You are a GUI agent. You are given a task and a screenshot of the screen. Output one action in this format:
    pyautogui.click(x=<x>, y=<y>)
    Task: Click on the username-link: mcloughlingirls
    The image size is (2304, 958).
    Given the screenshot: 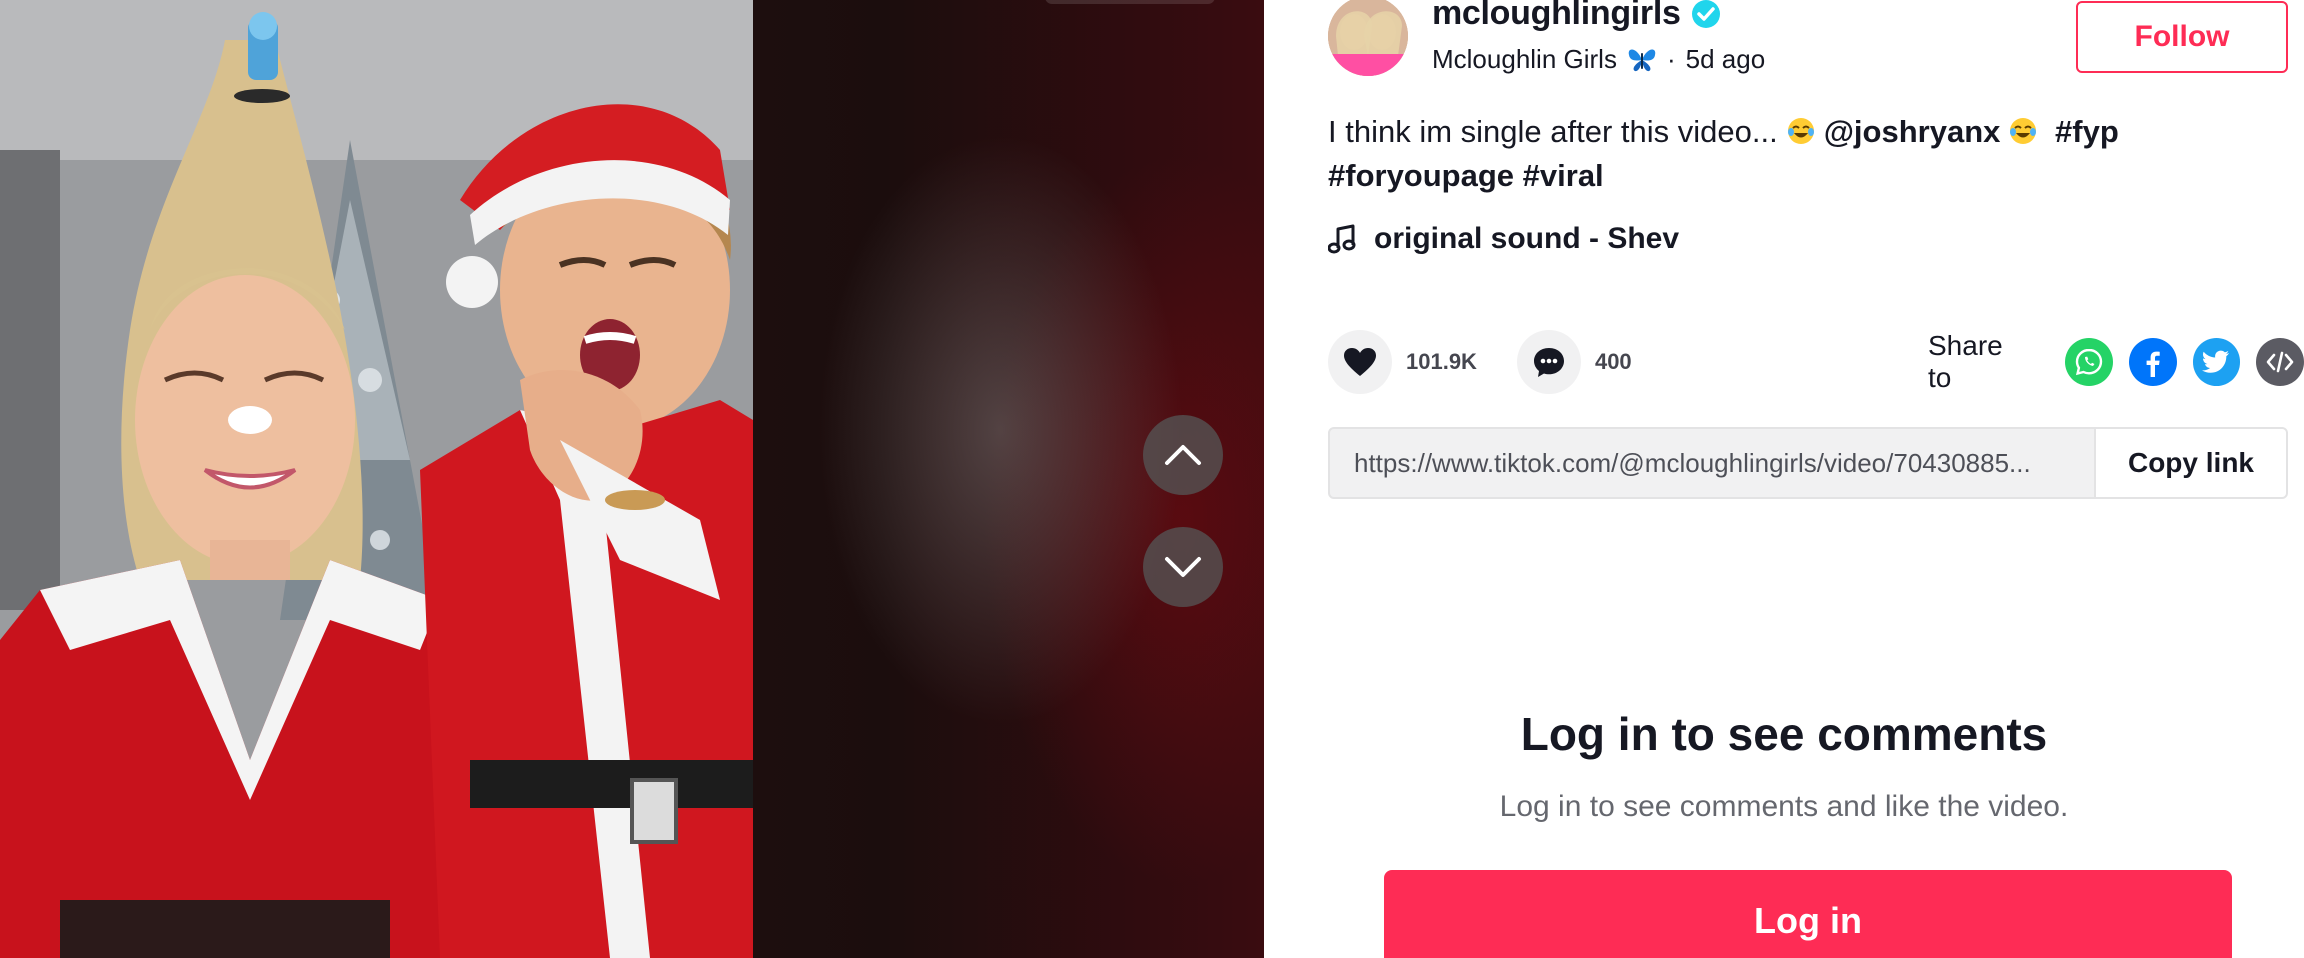 What is the action you would take?
    pyautogui.click(x=1556, y=16)
    